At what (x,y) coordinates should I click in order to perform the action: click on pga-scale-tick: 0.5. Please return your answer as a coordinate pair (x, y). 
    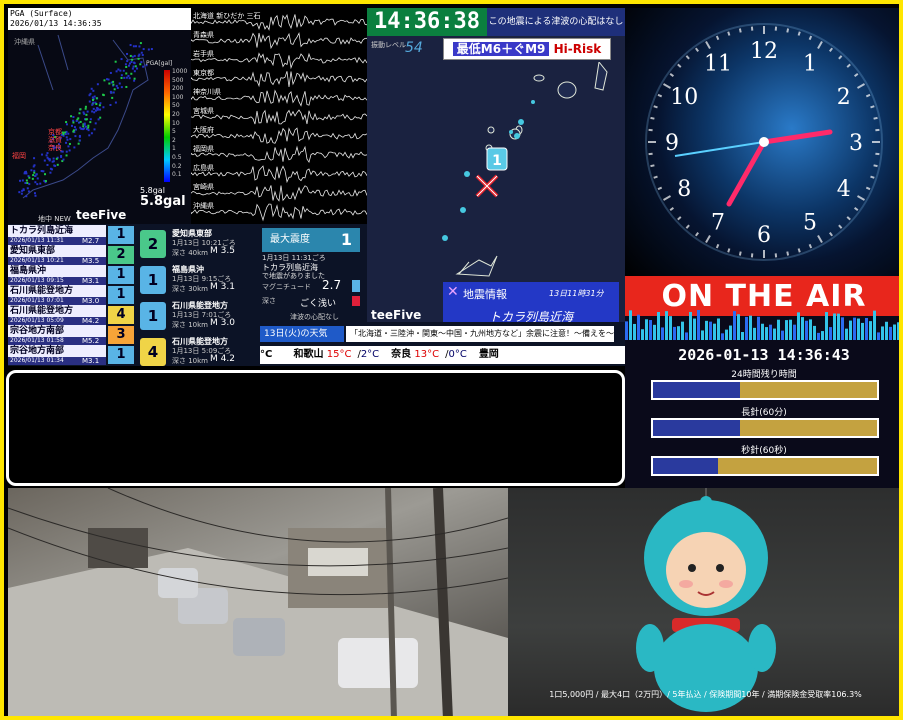
    Looking at the image, I should click on (177, 157).